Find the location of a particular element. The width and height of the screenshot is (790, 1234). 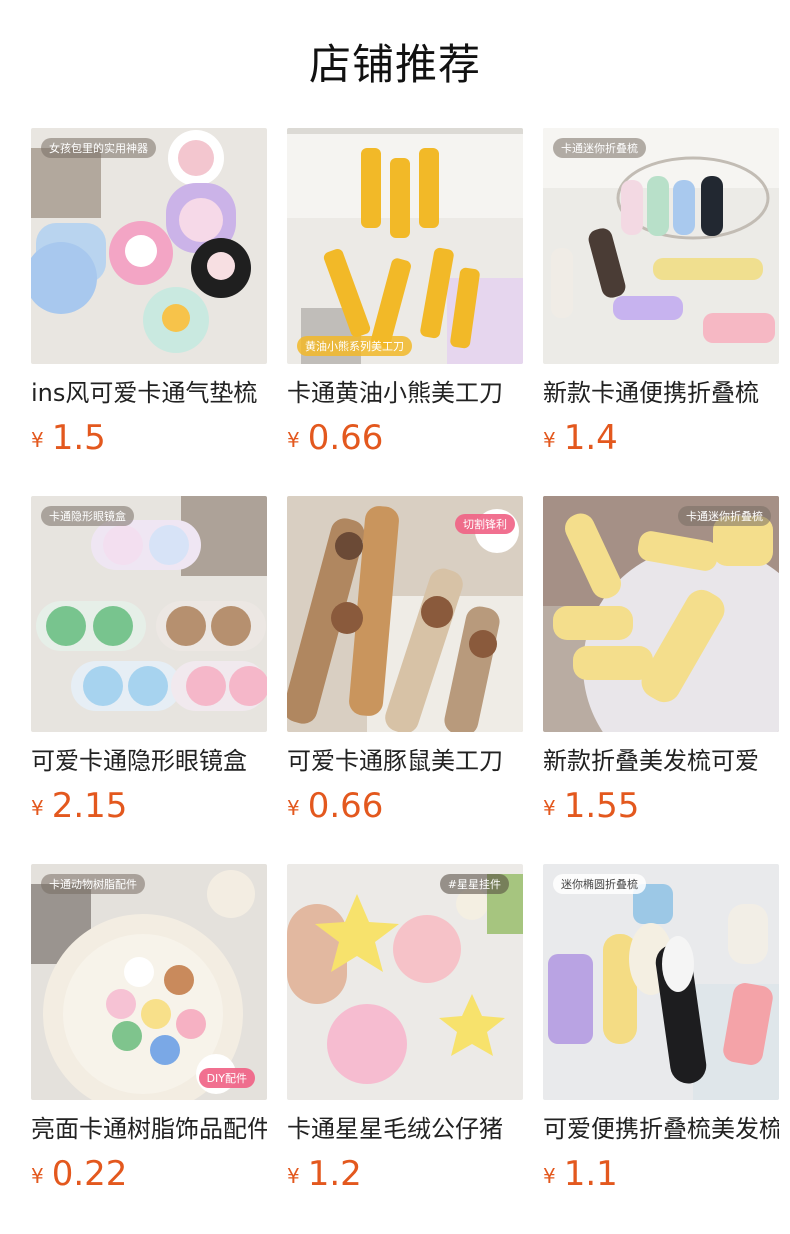

product-title: 可爱便携折叠梳美发梳 is located at coordinates (661, 1129).